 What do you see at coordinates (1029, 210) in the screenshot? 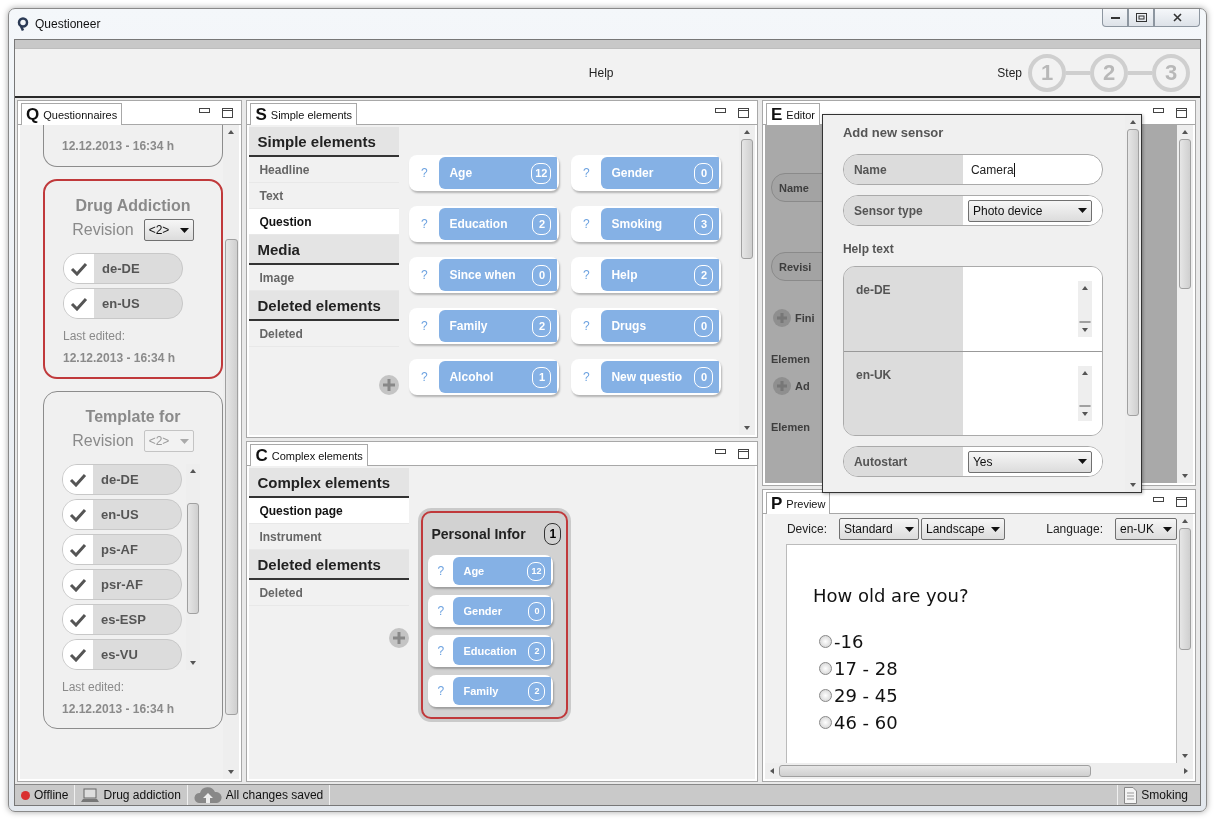
I see `sensor-type-dropdown: Photo device` at bounding box center [1029, 210].